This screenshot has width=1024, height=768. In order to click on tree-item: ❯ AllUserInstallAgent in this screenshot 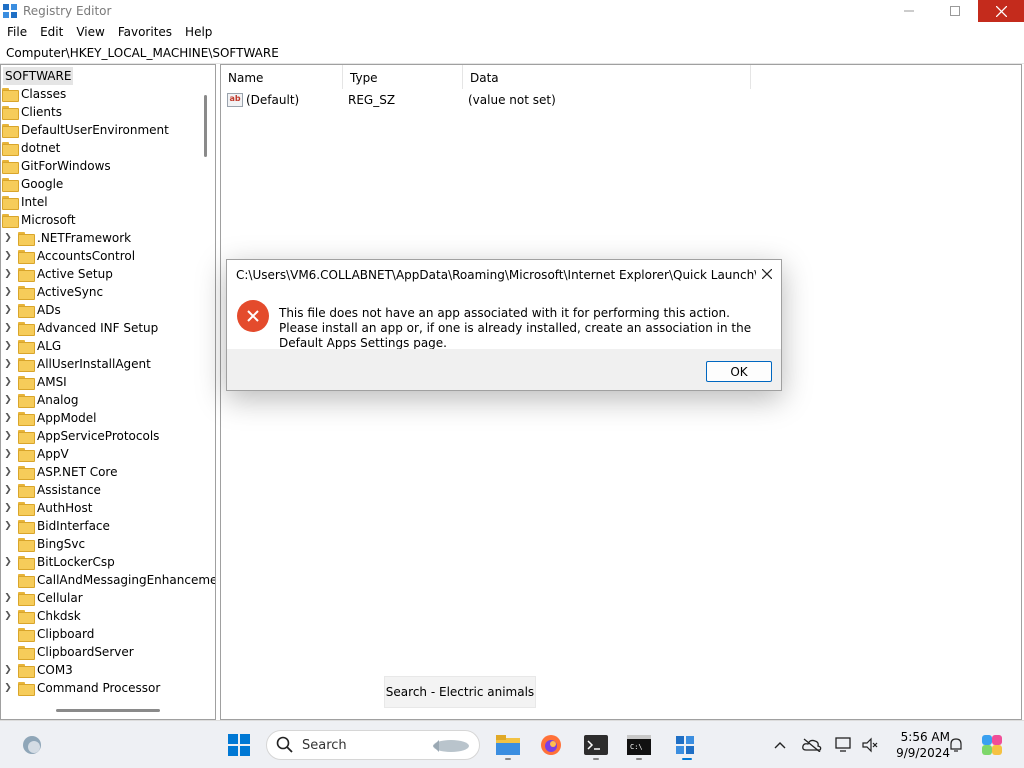, I will do `click(76, 364)`.